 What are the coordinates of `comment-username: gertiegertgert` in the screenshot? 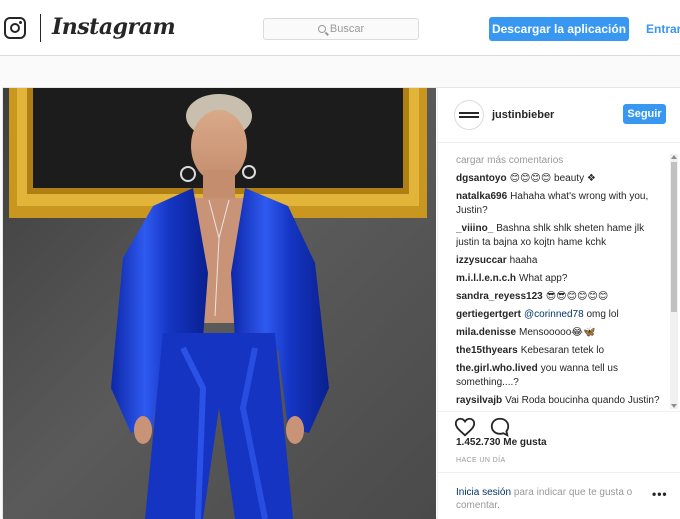 It's located at (488, 314).